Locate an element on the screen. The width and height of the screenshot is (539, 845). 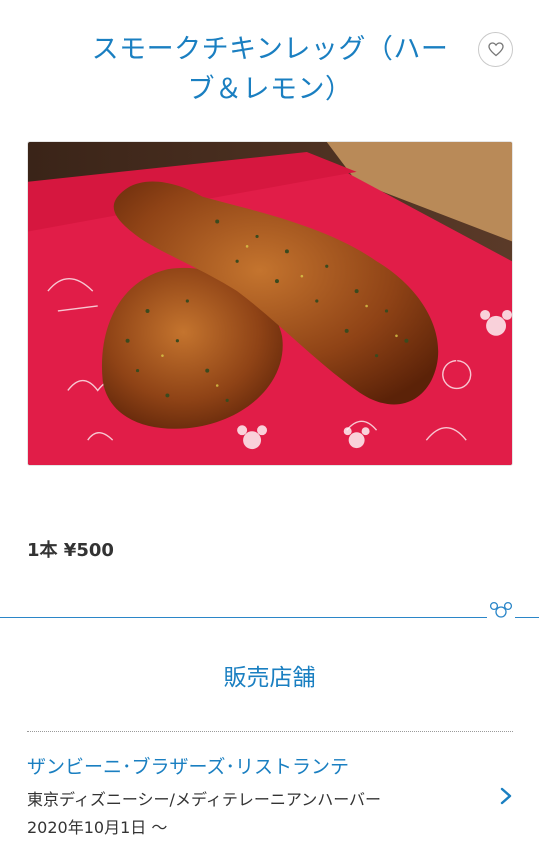
section-divider is located at coordinates (269, 617).